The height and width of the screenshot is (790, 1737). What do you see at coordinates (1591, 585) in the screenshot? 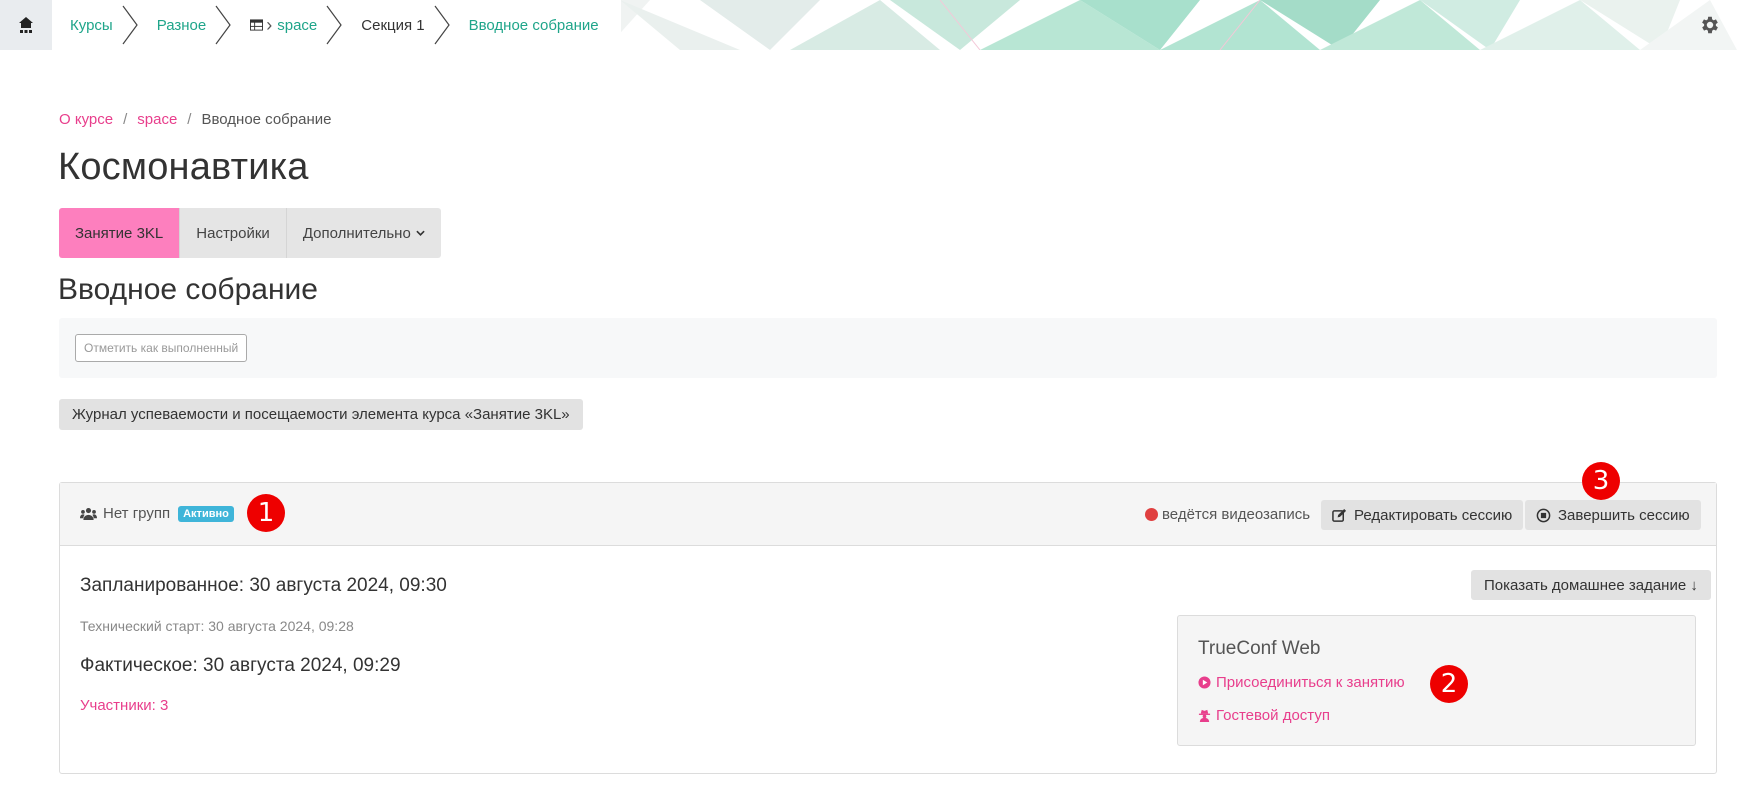
I see `show-homework-button: Показать домашнее задание ↓` at bounding box center [1591, 585].